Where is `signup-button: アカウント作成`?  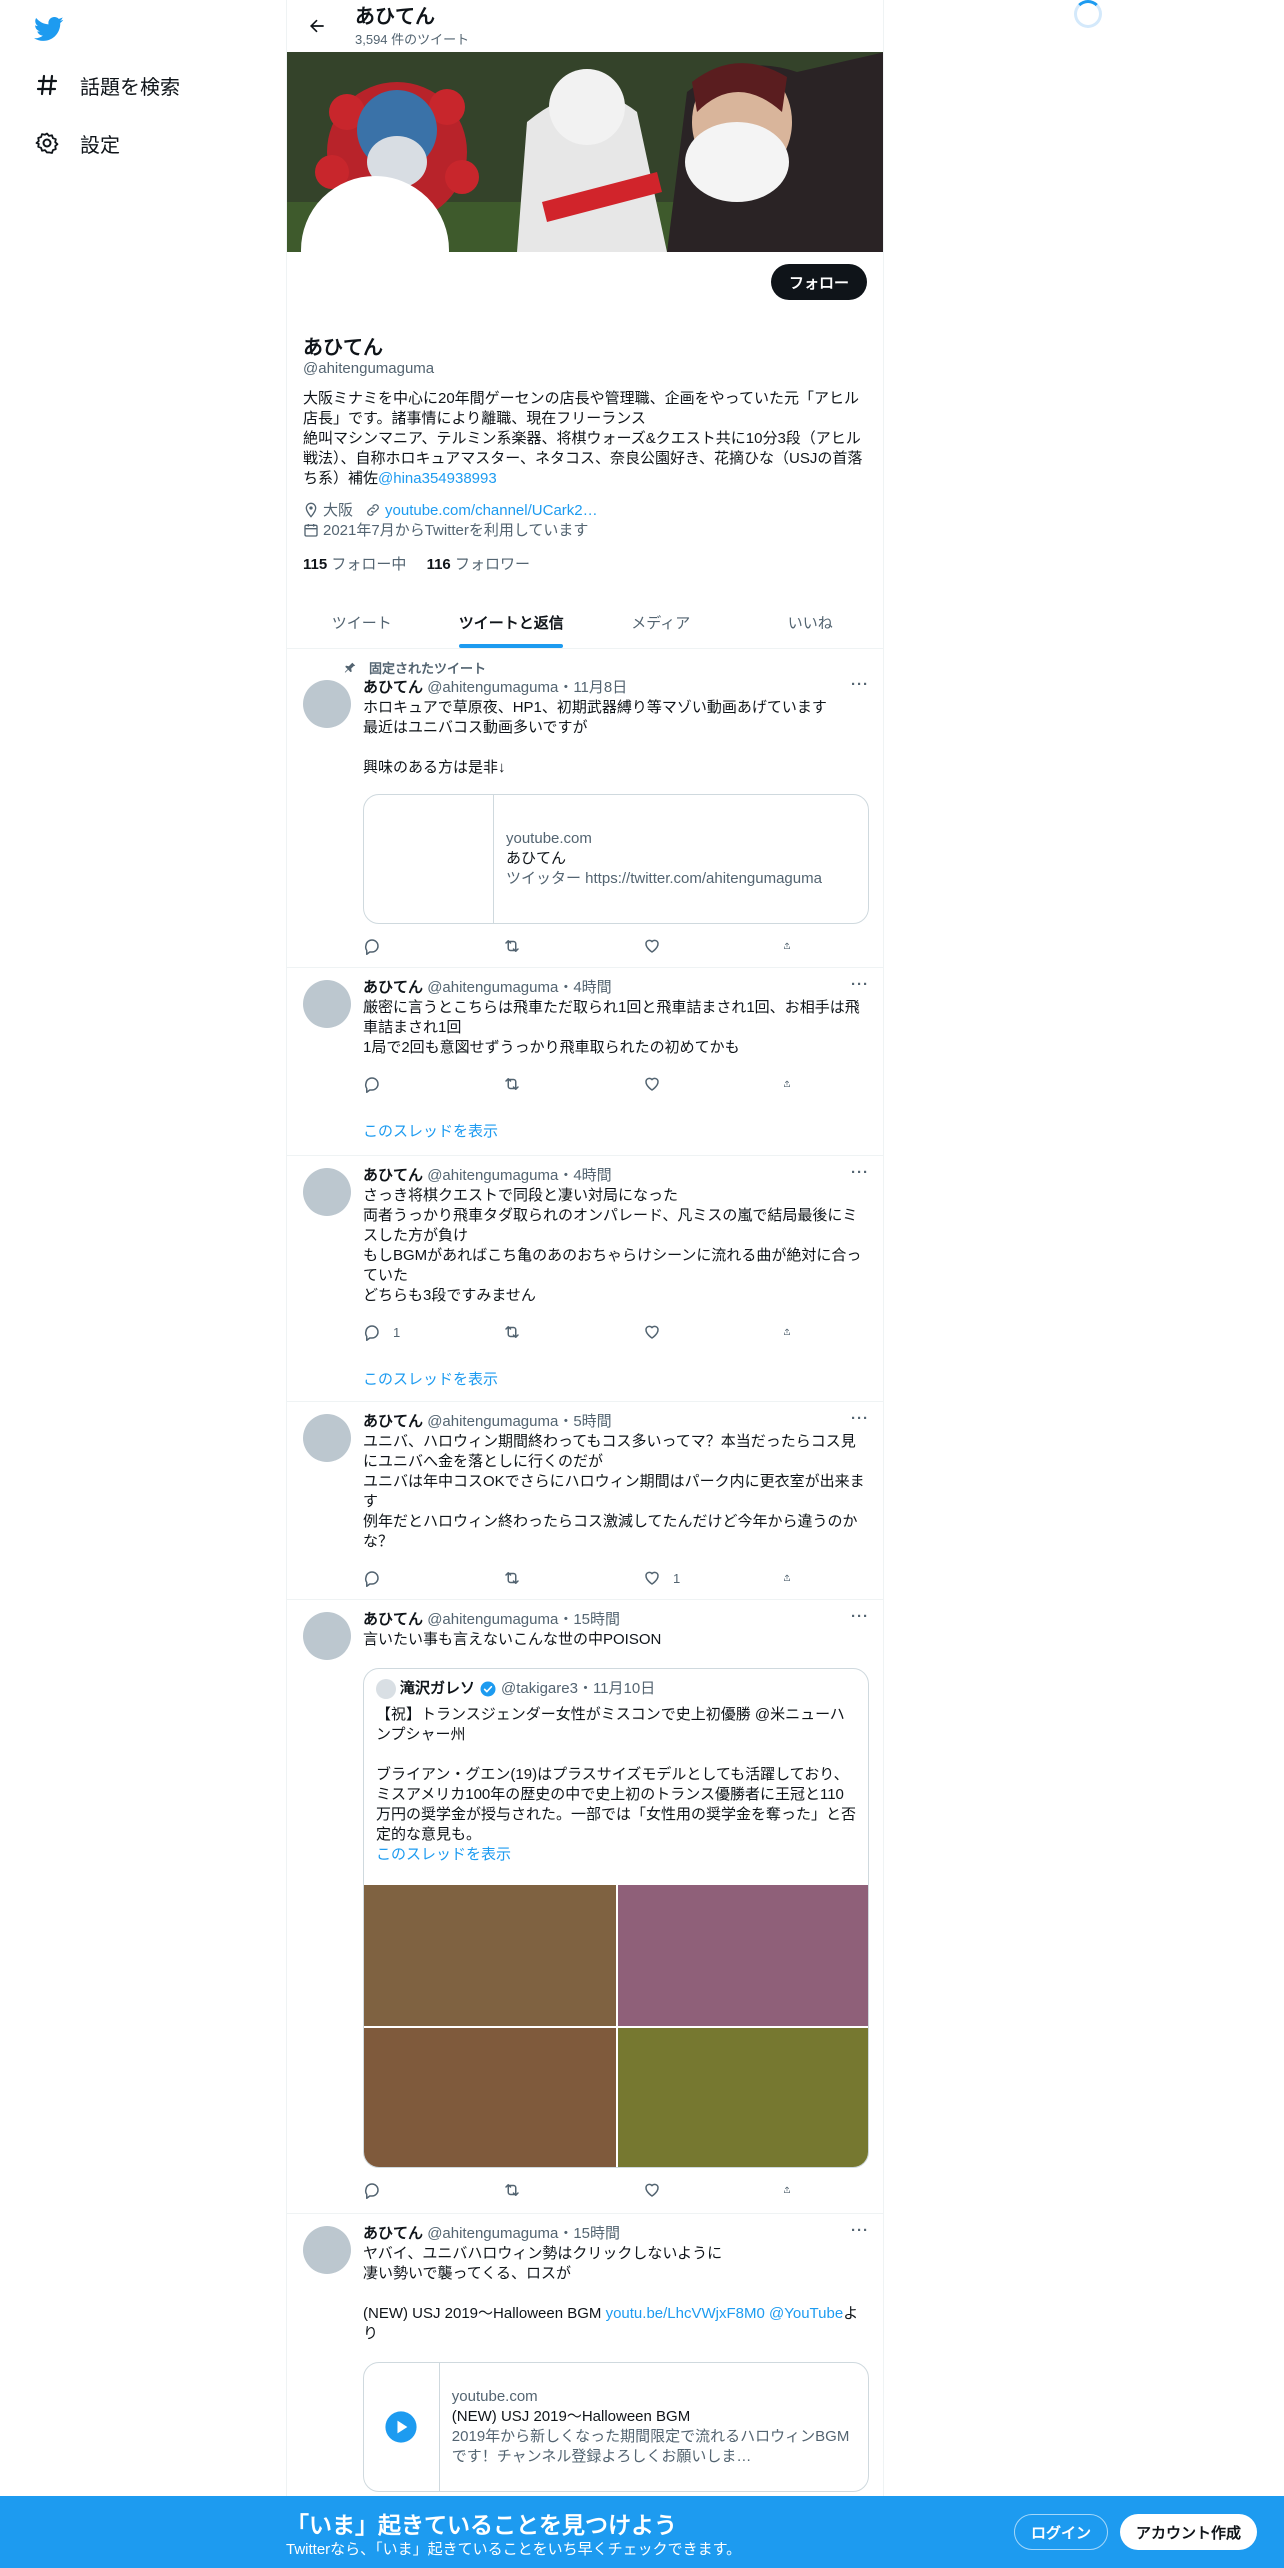
signup-button: アカウント作成 is located at coordinates (1189, 2532).